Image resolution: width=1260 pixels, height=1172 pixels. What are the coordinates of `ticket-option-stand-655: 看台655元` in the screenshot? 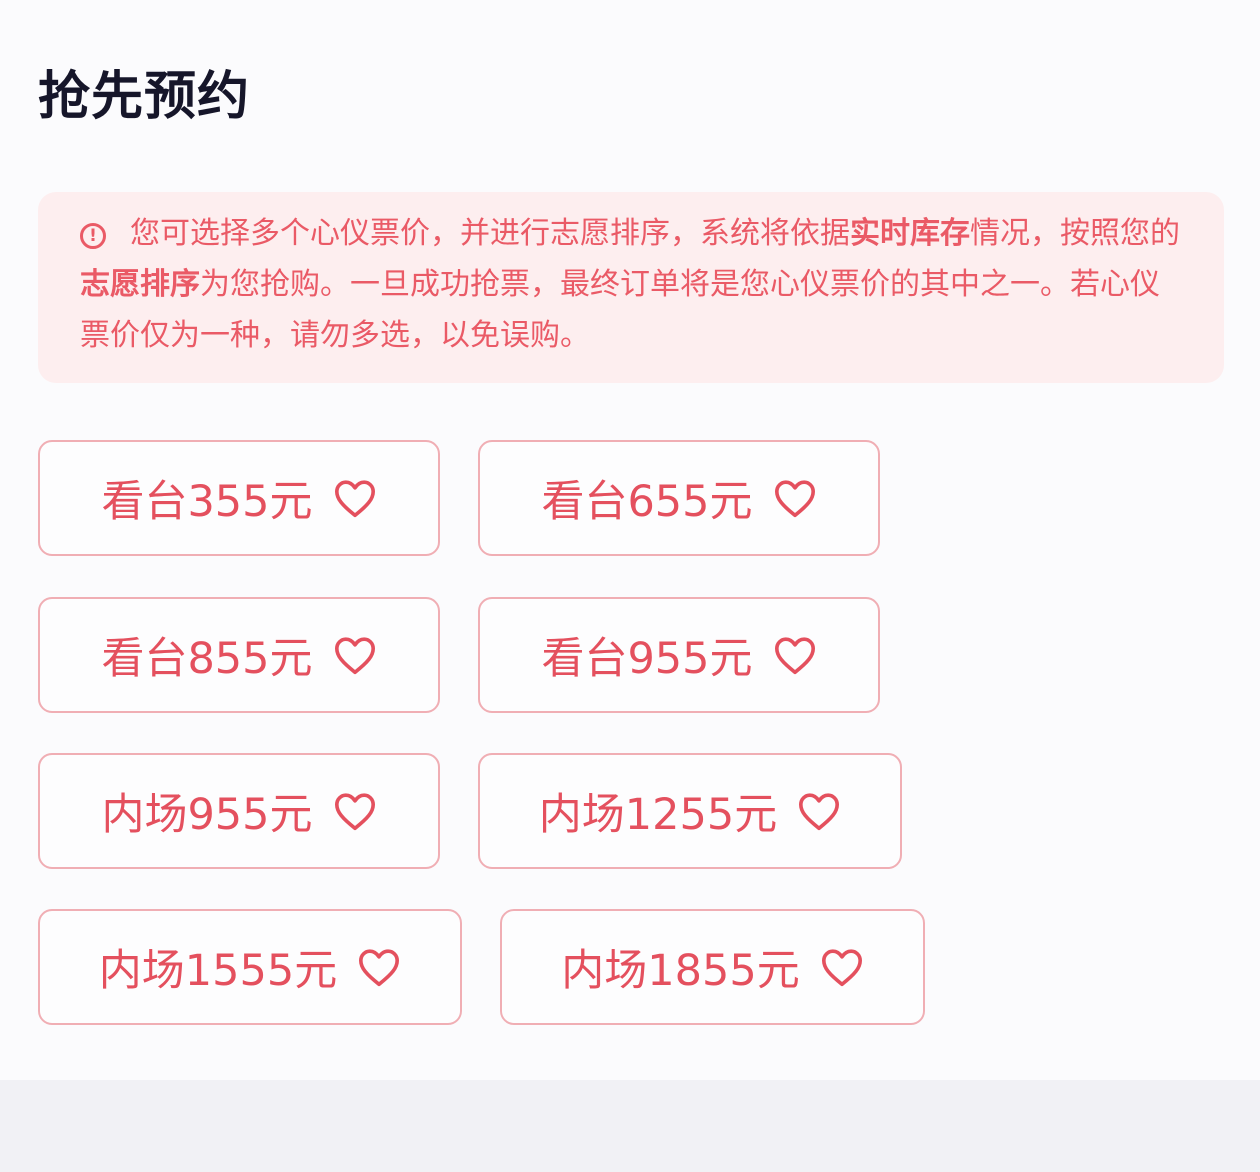 It's located at (679, 498).